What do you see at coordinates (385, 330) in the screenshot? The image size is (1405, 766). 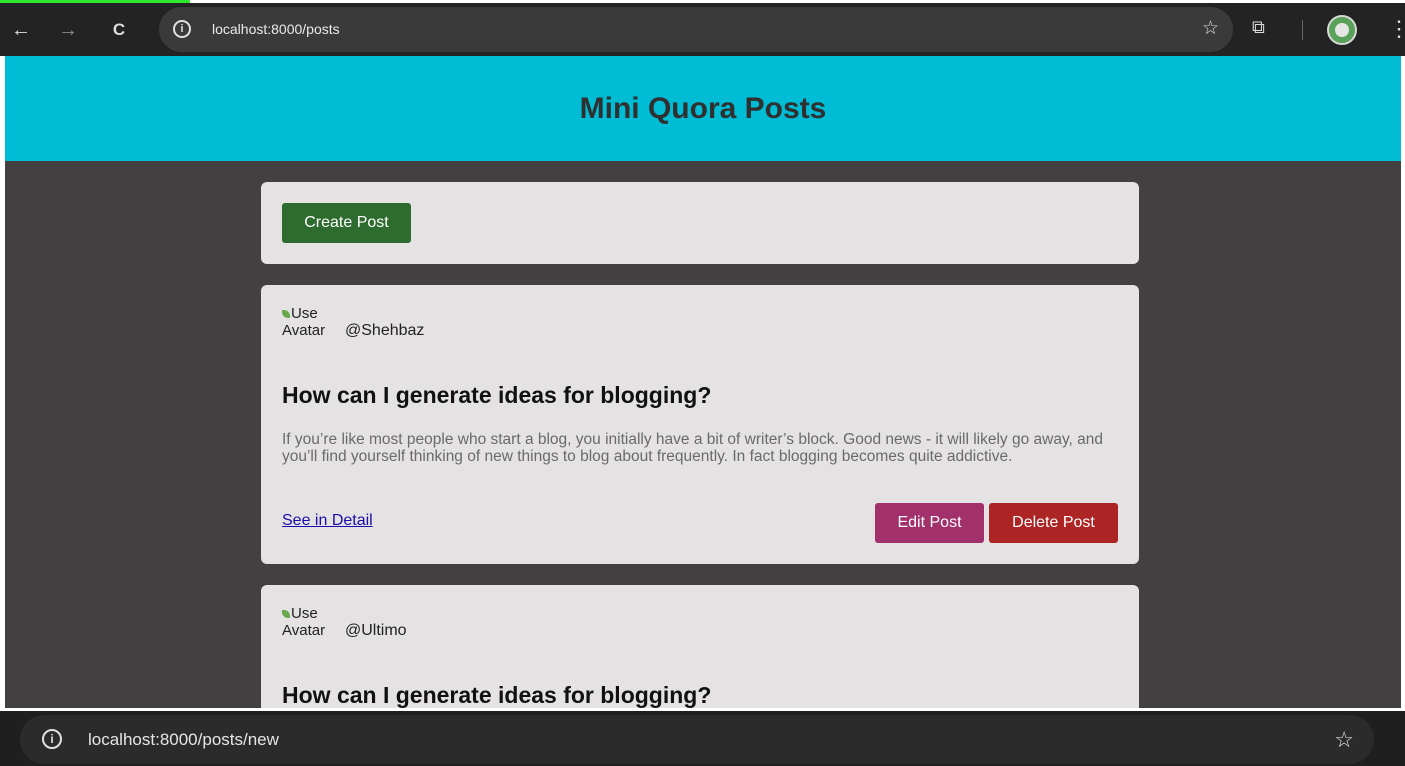 I see `post-username: @Shehbaz` at bounding box center [385, 330].